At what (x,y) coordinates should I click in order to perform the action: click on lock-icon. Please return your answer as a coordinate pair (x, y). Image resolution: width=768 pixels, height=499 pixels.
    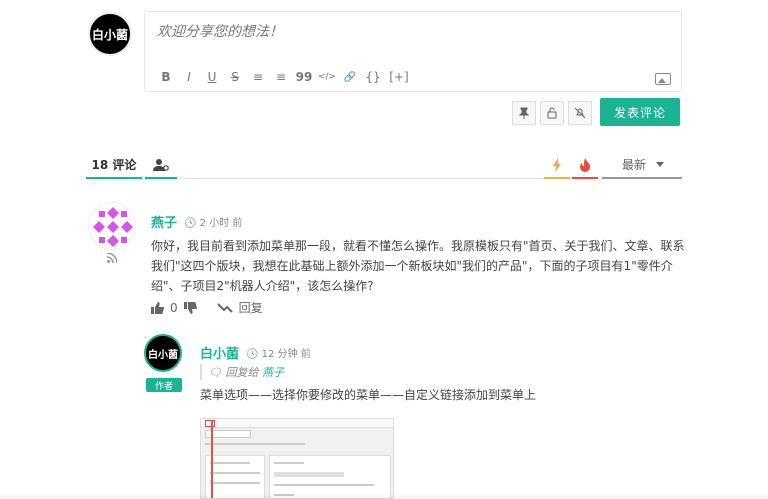
    Looking at the image, I should click on (552, 113).